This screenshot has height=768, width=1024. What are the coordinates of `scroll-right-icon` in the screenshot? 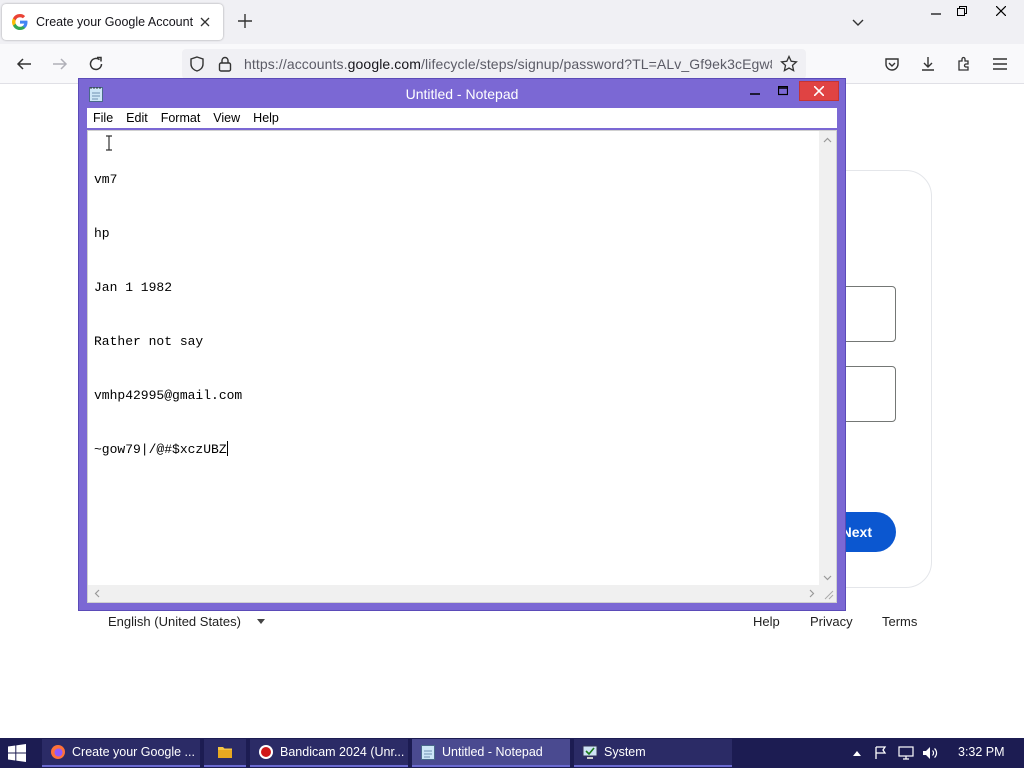 It's located at (811, 593).